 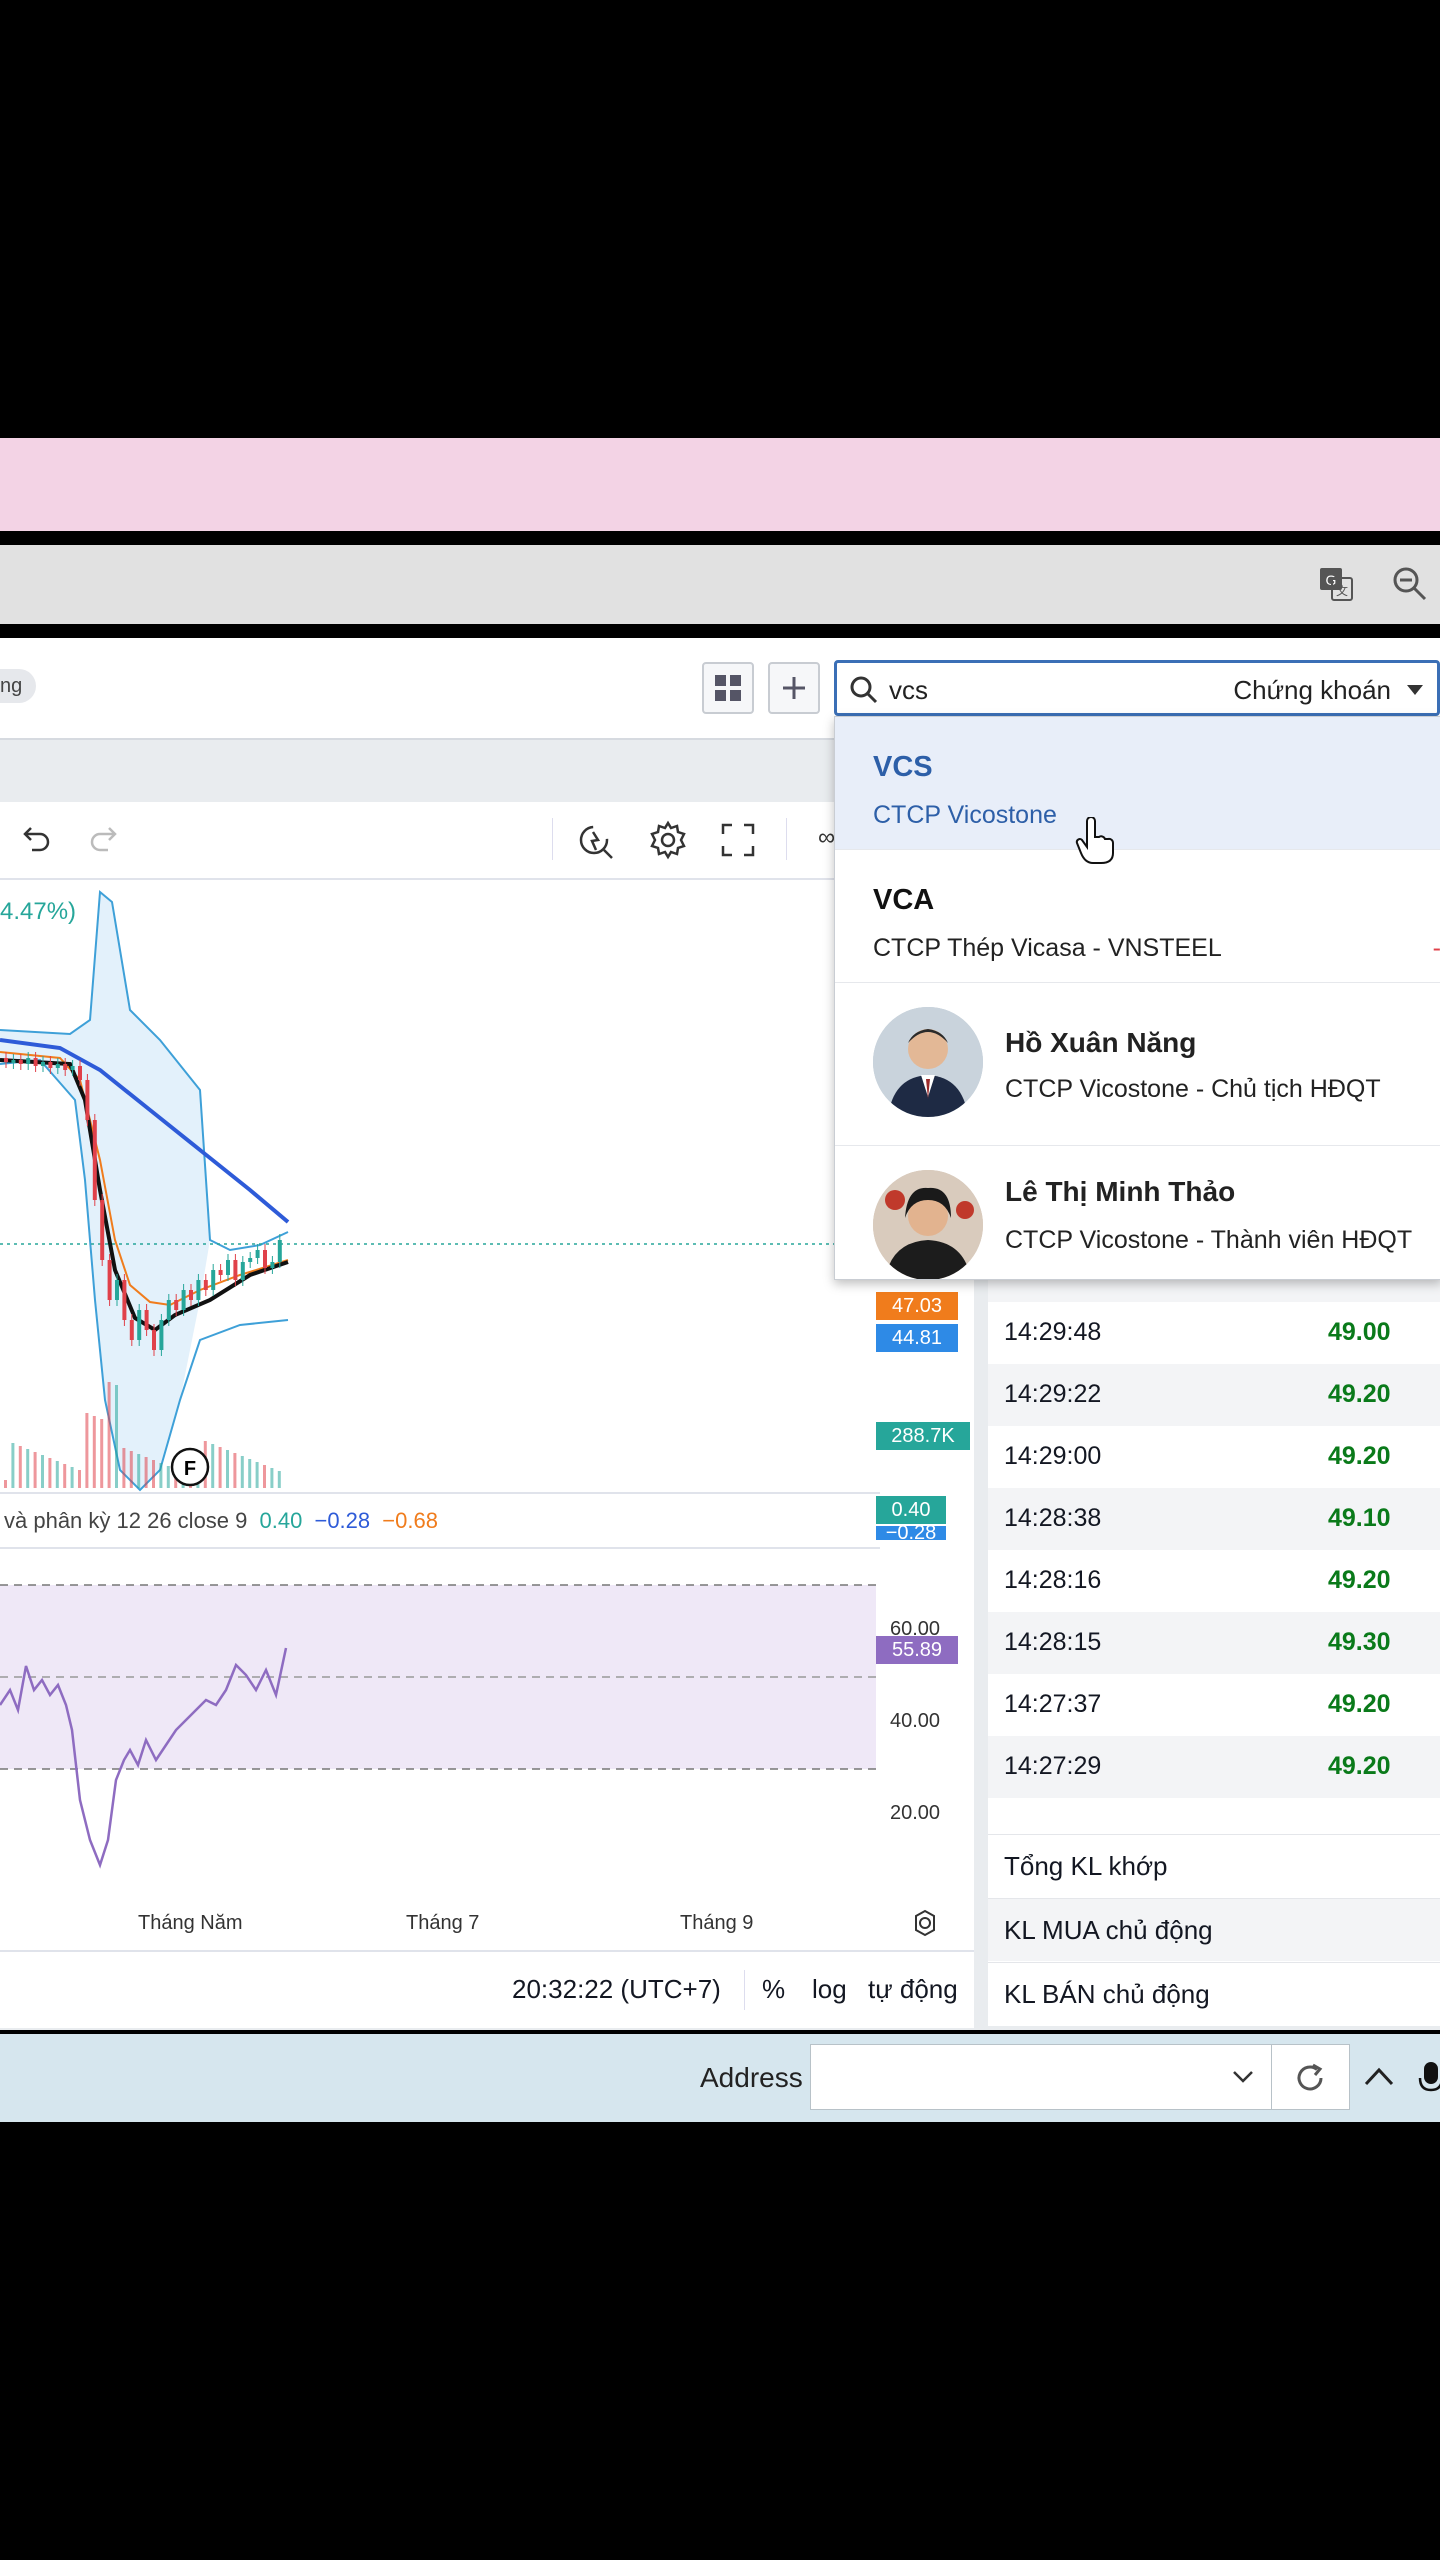 I want to click on layout-grid-button, so click(x=728, y=688).